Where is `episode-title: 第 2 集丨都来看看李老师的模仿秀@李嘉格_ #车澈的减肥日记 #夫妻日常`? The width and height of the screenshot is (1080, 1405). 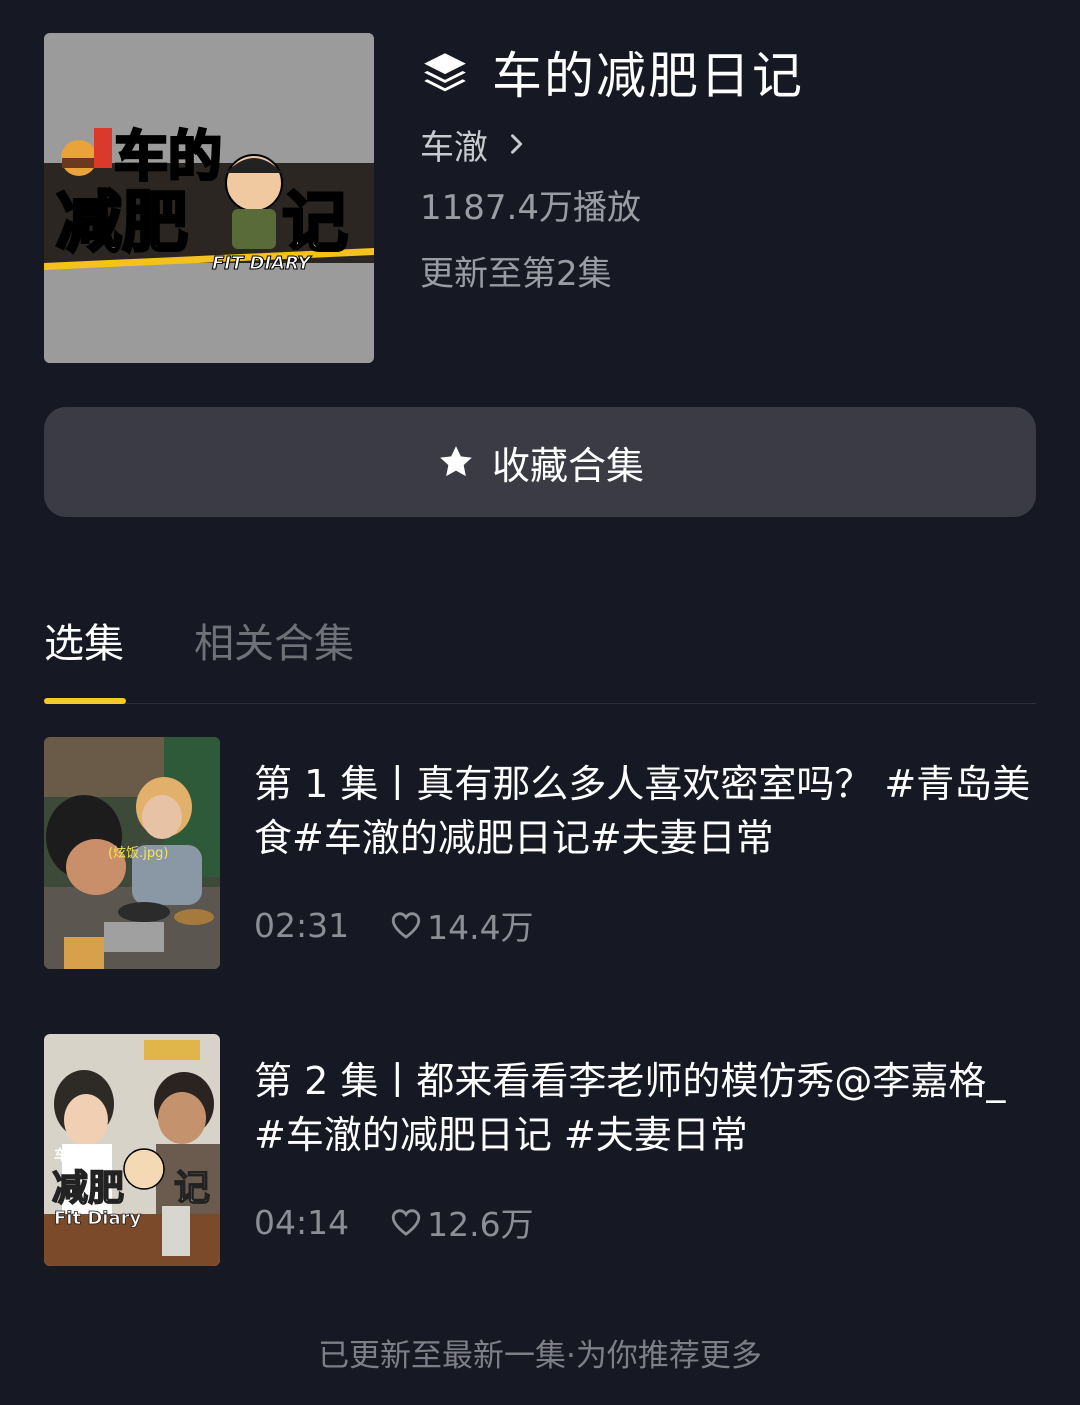
episode-title: 第 2 集丨都来看看李老师的模仿秀@李嘉格_ #车澈的减肥日记 #夫妻日常 is located at coordinates (649, 1108).